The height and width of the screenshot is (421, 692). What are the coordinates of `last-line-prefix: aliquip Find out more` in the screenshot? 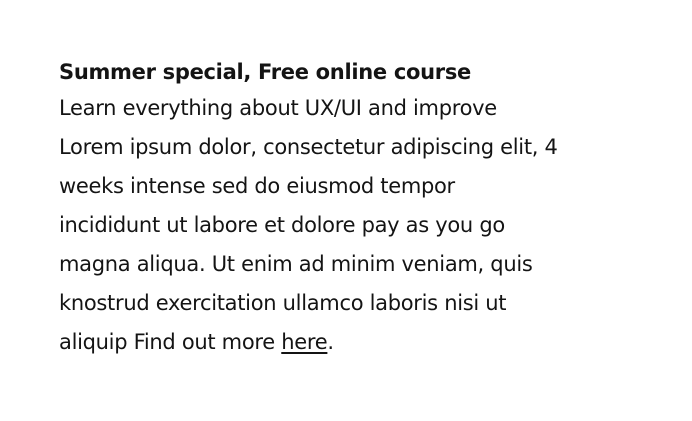 It's located at (170, 342).